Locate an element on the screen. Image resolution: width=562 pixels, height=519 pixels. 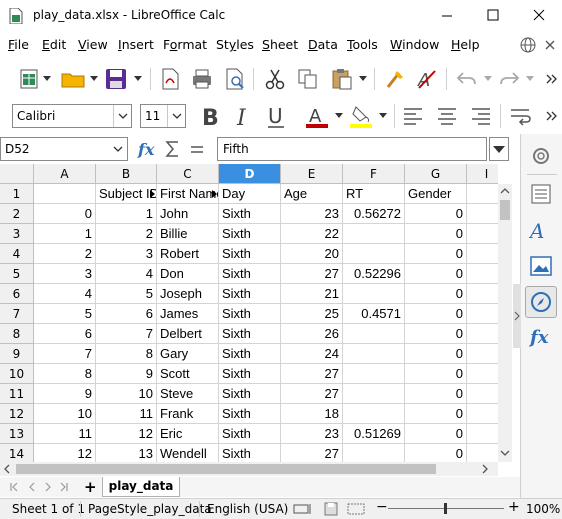
clone-formatting-icon is located at coordinates (394, 79).